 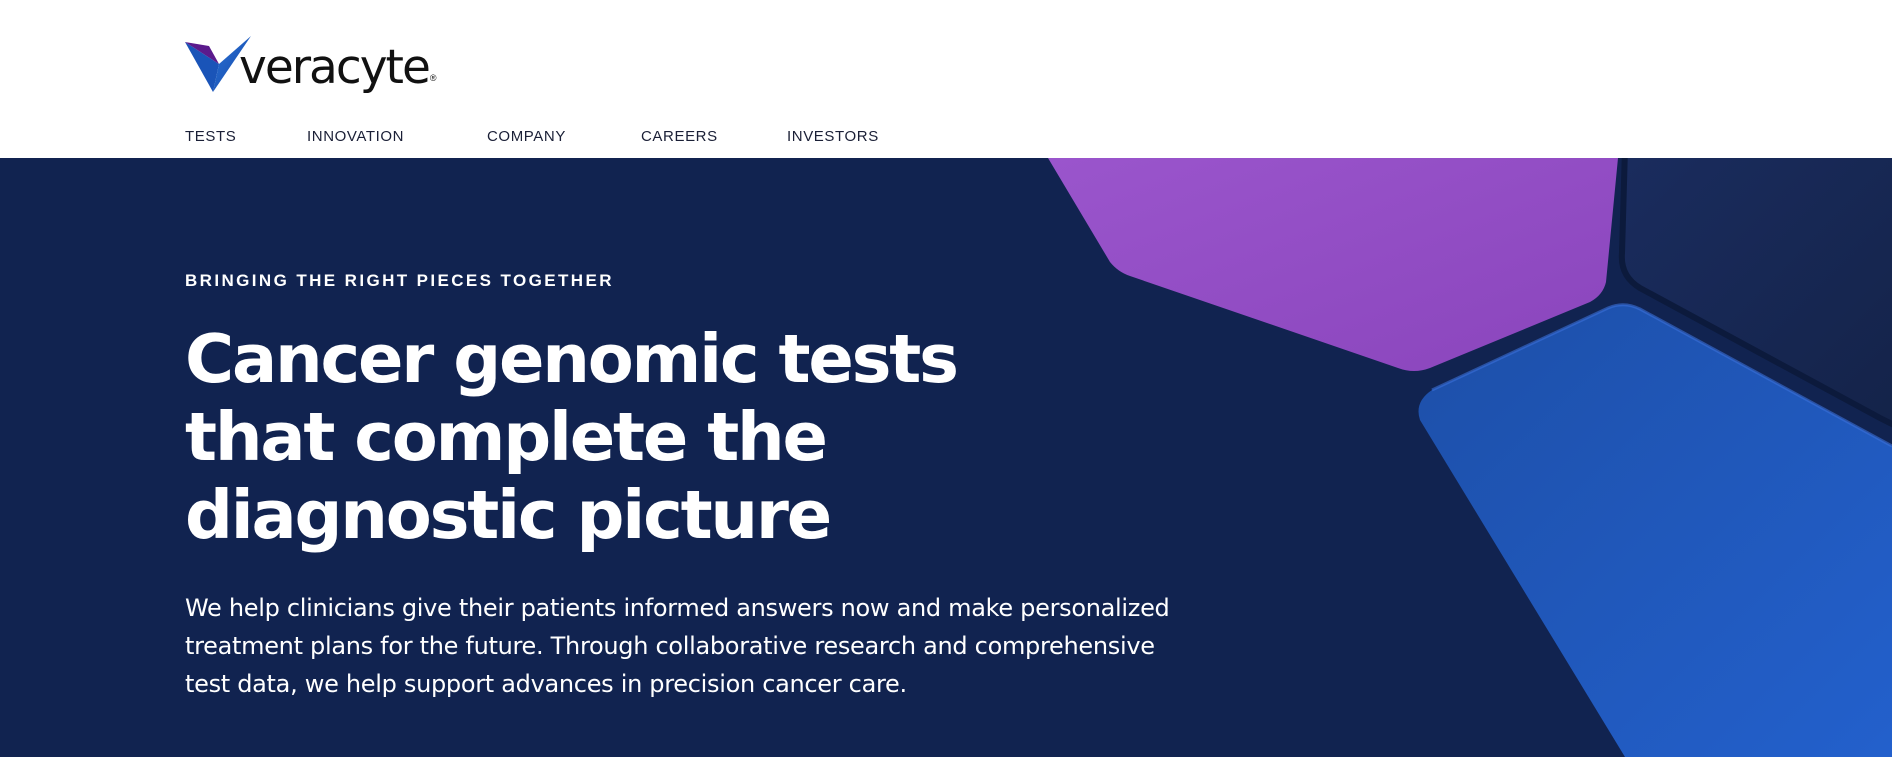 What do you see at coordinates (399, 280) in the screenshot?
I see `hero-eyebrow: BRINGING THE RIGHT PIECES TOGETHER` at bounding box center [399, 280].